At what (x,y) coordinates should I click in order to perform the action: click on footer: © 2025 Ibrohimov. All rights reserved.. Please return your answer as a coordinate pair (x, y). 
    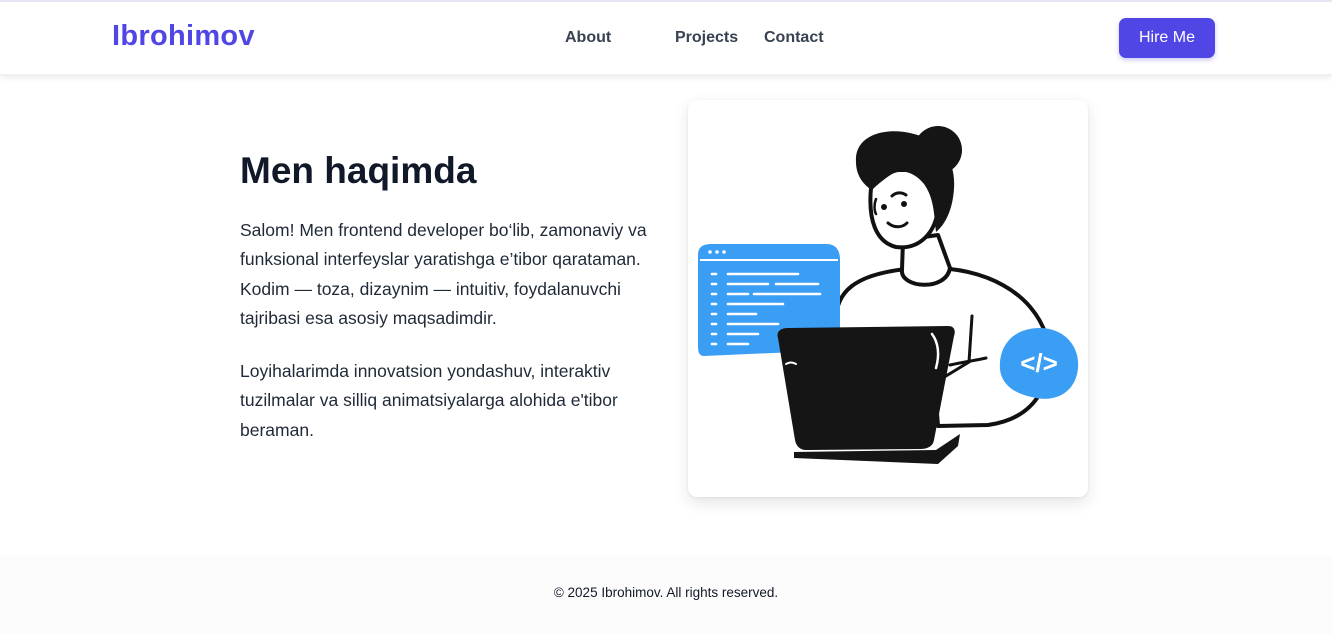
    Looking at the image, I should click on (666, 595).